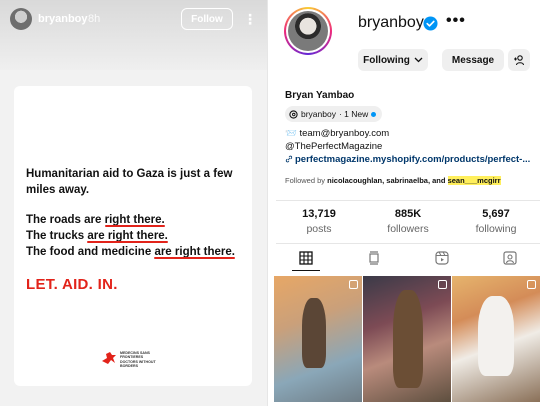  I want to click on tab-reels, so click(442, 258).